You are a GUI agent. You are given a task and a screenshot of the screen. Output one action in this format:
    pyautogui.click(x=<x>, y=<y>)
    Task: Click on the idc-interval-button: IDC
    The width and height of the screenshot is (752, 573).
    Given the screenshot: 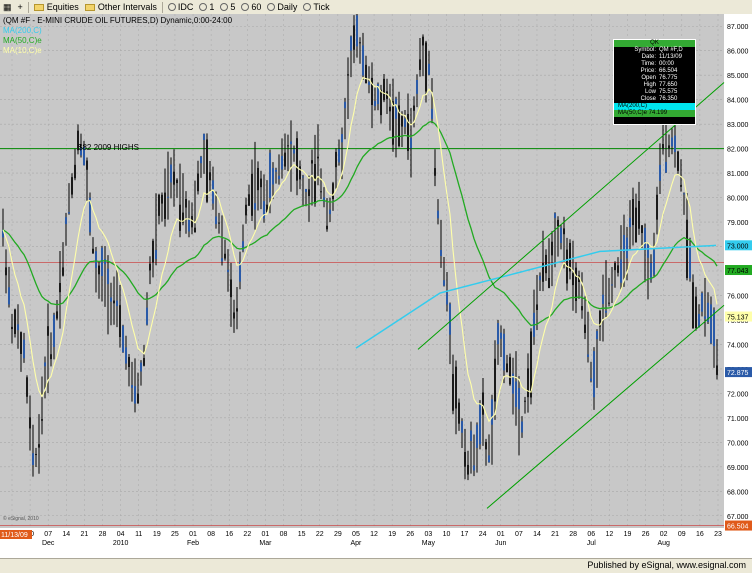 What is the action you would take?
    pyautogui.click(x=181, y=7)
    